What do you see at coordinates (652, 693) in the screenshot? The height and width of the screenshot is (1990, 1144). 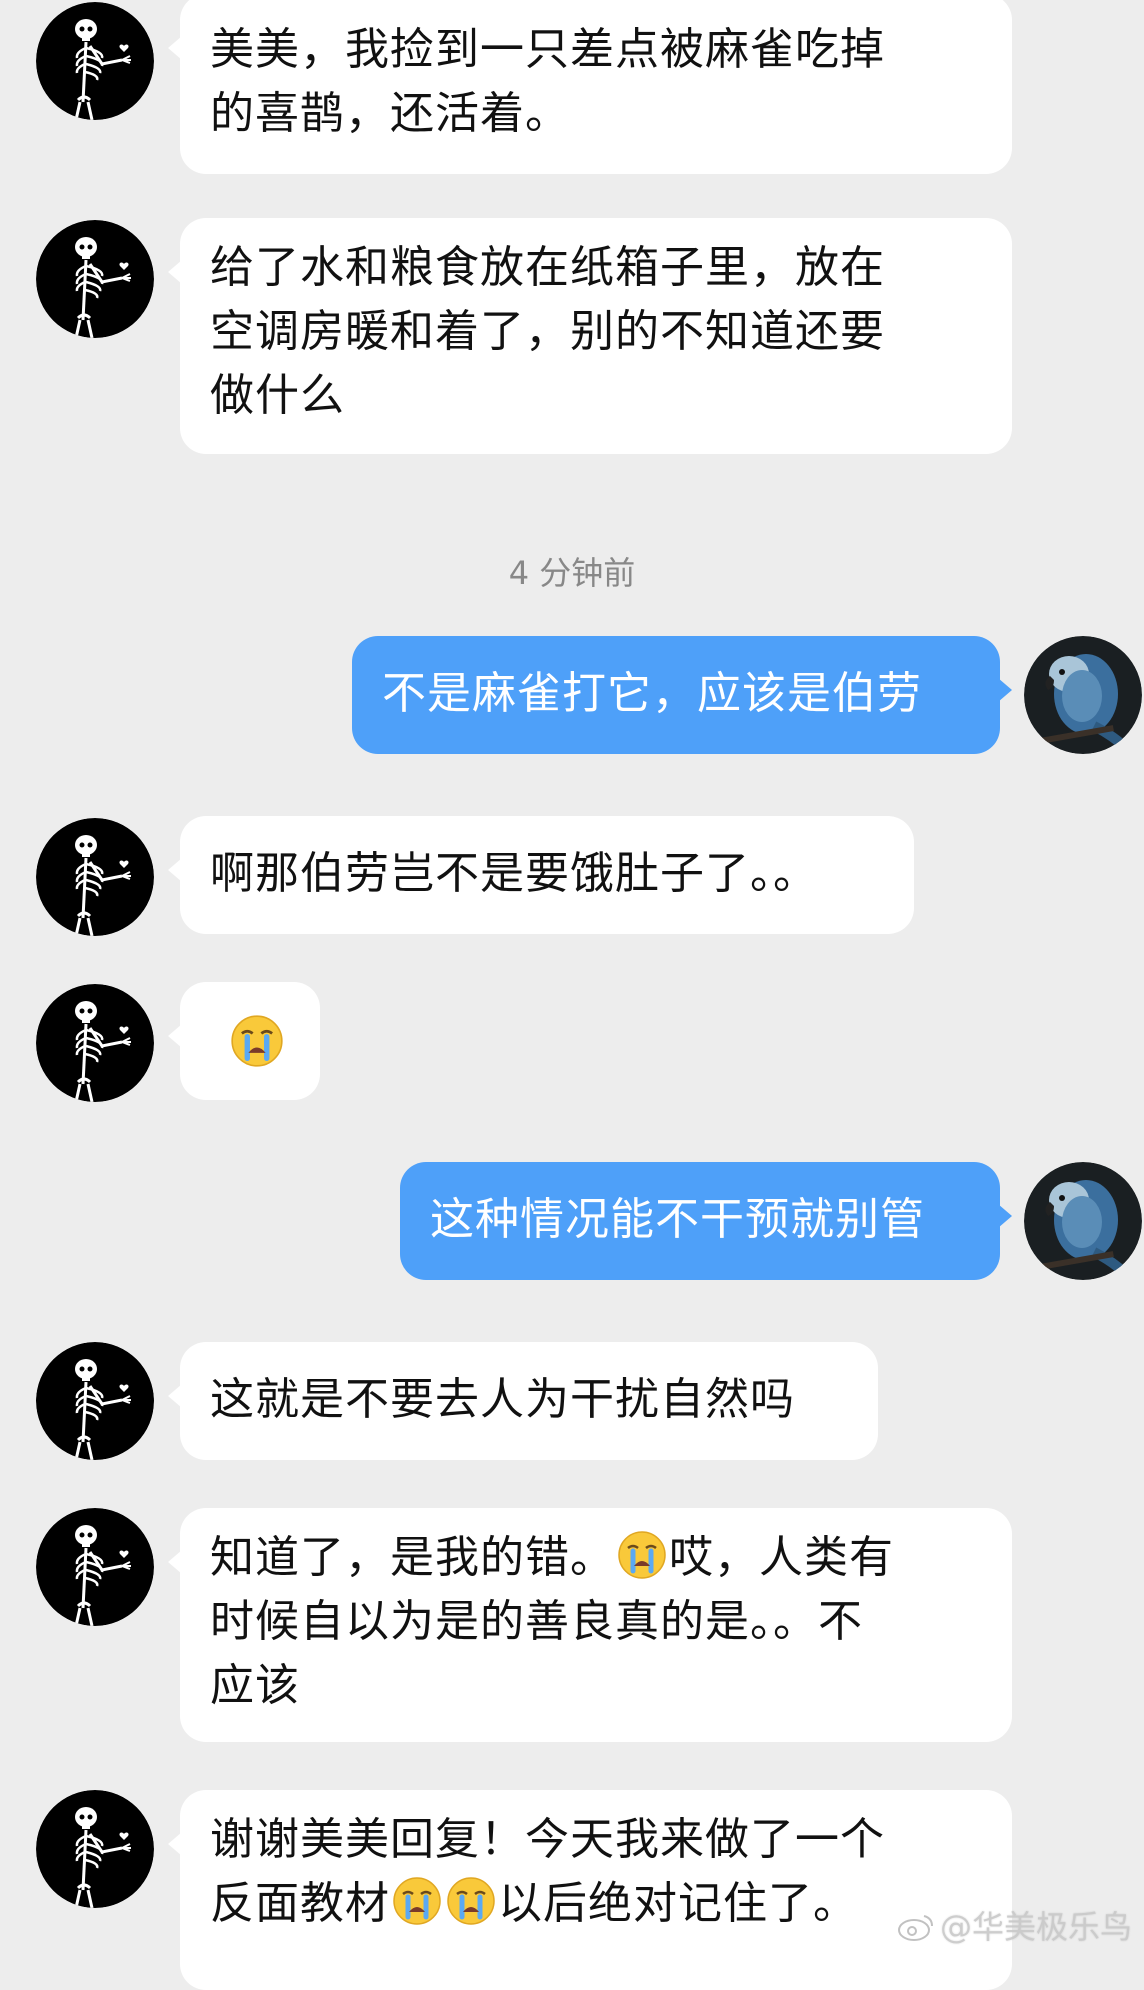 I see `message-text-line: 不是麻雀打它，应该是伯劳` at bounding box center [652, 693].